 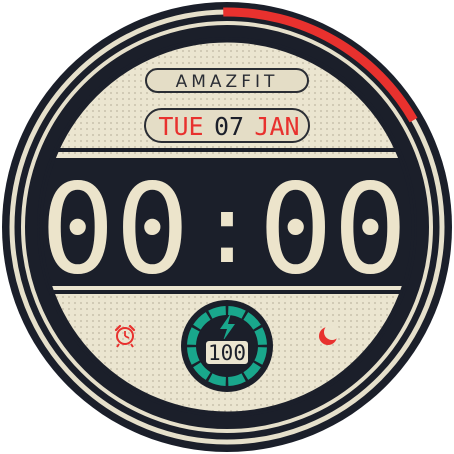 I want to click on battery-percent: 100, so click(x=227, y=353).